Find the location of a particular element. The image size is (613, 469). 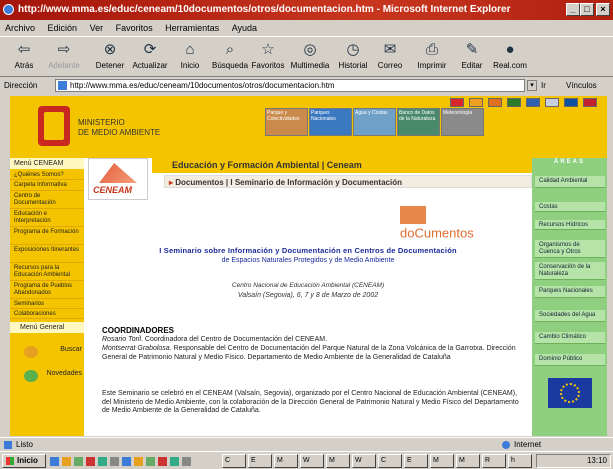

toolbar-b-squeda-button: ⌕ Búsqueda is located at coordinates (230, 58).